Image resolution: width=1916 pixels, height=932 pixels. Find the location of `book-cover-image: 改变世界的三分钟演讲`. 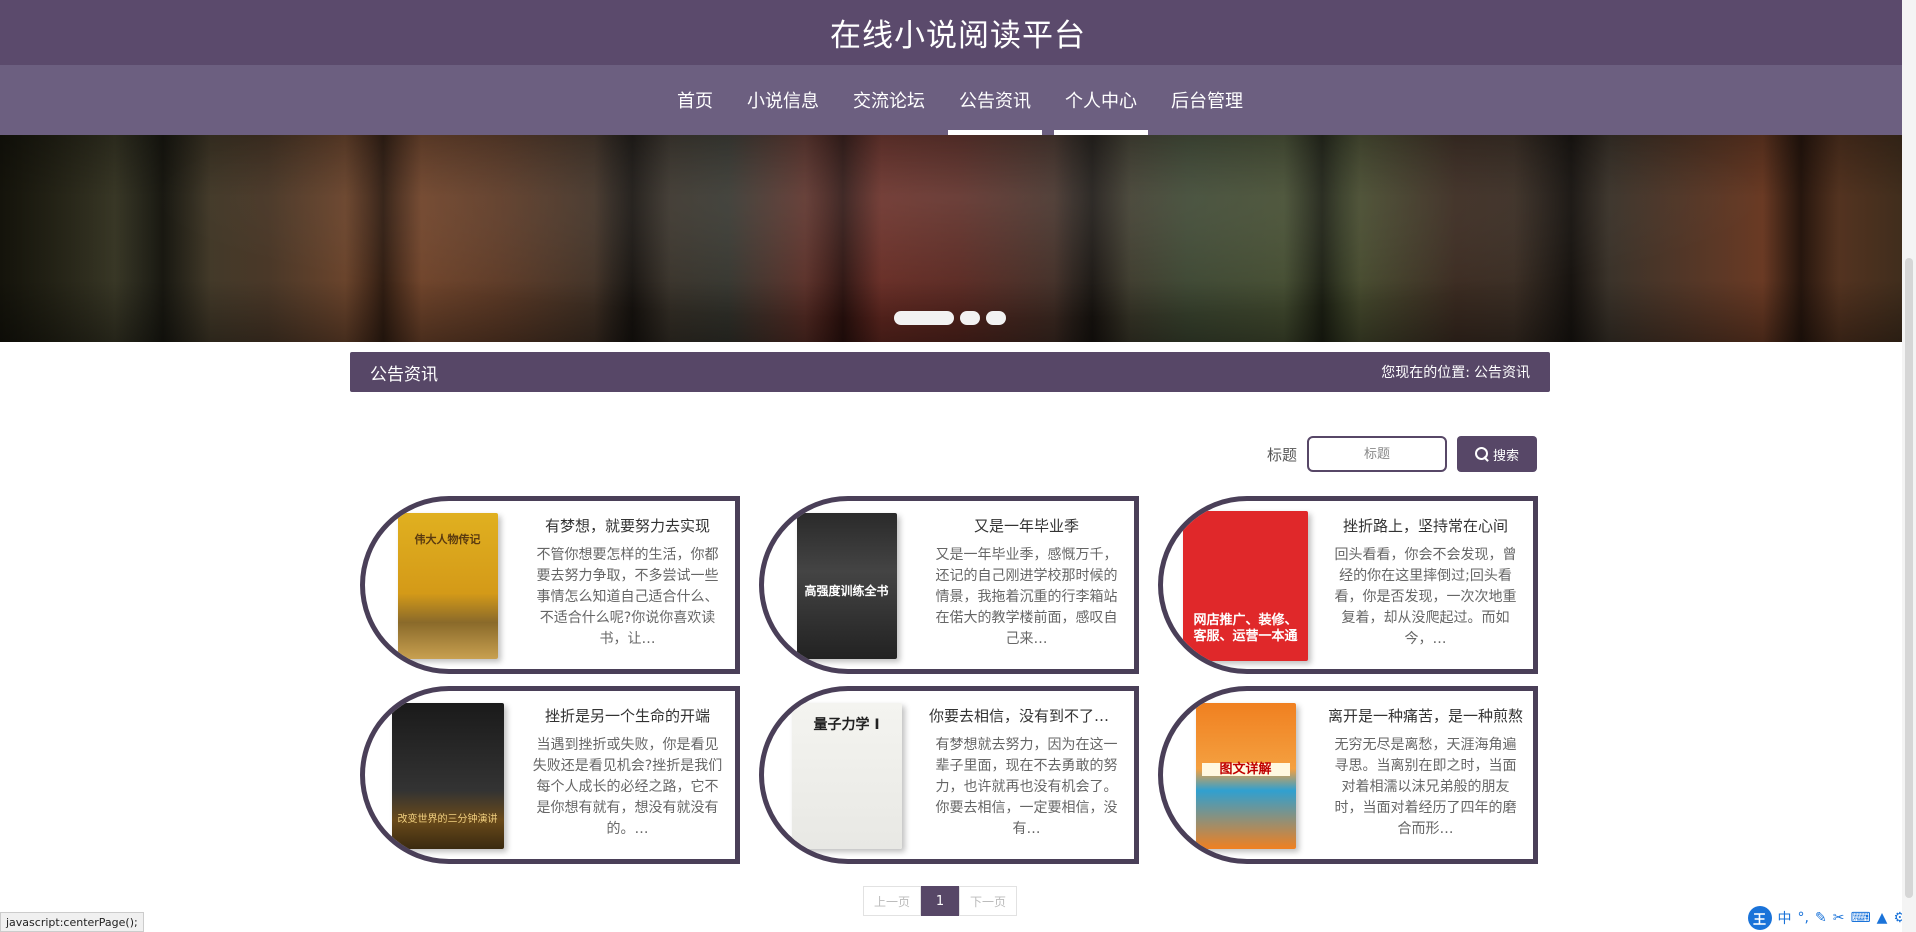

book-cover-image: 改变世界的三分钟演讲 is located at coordinates (447, 776).